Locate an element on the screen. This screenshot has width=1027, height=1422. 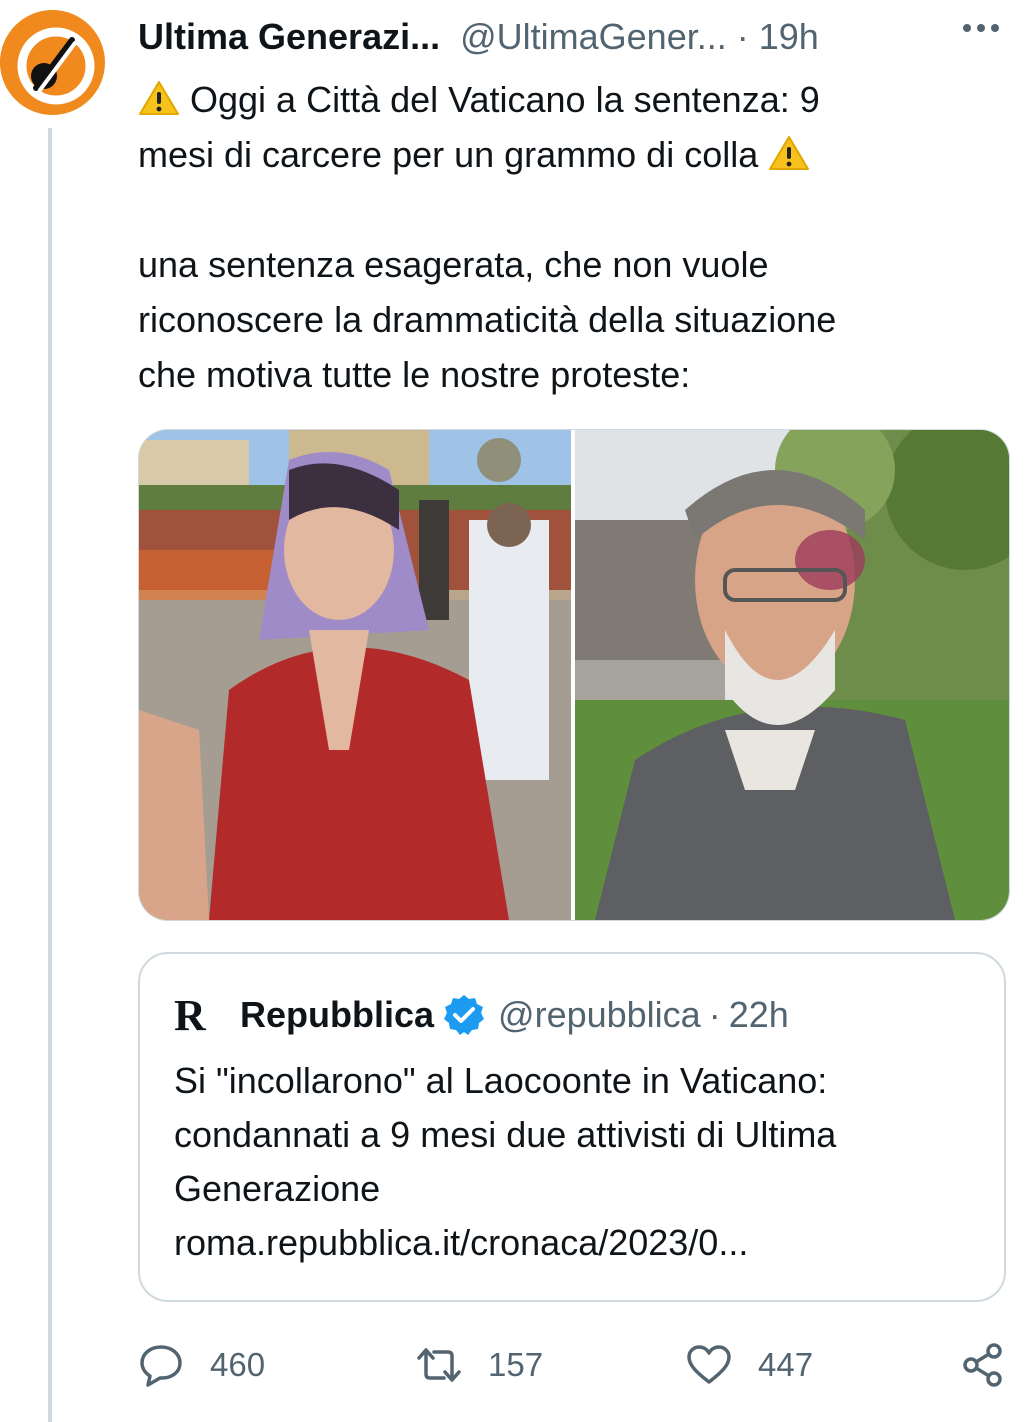
photo-man is located at coordinates (792, 675).